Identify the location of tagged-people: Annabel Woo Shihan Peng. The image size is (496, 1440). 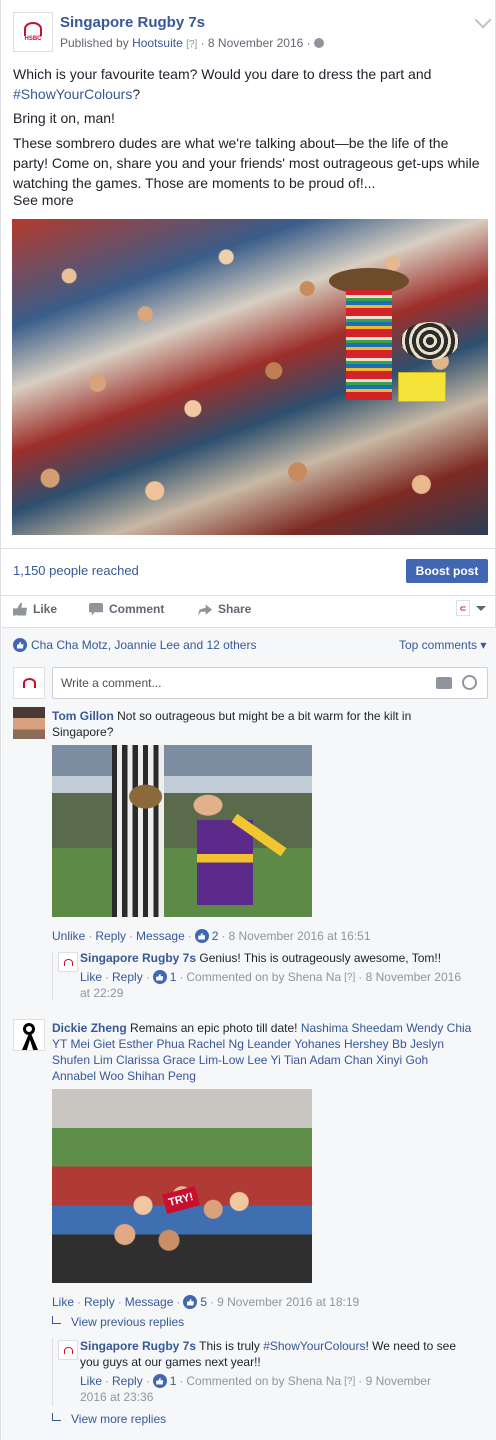
(124, 1076).